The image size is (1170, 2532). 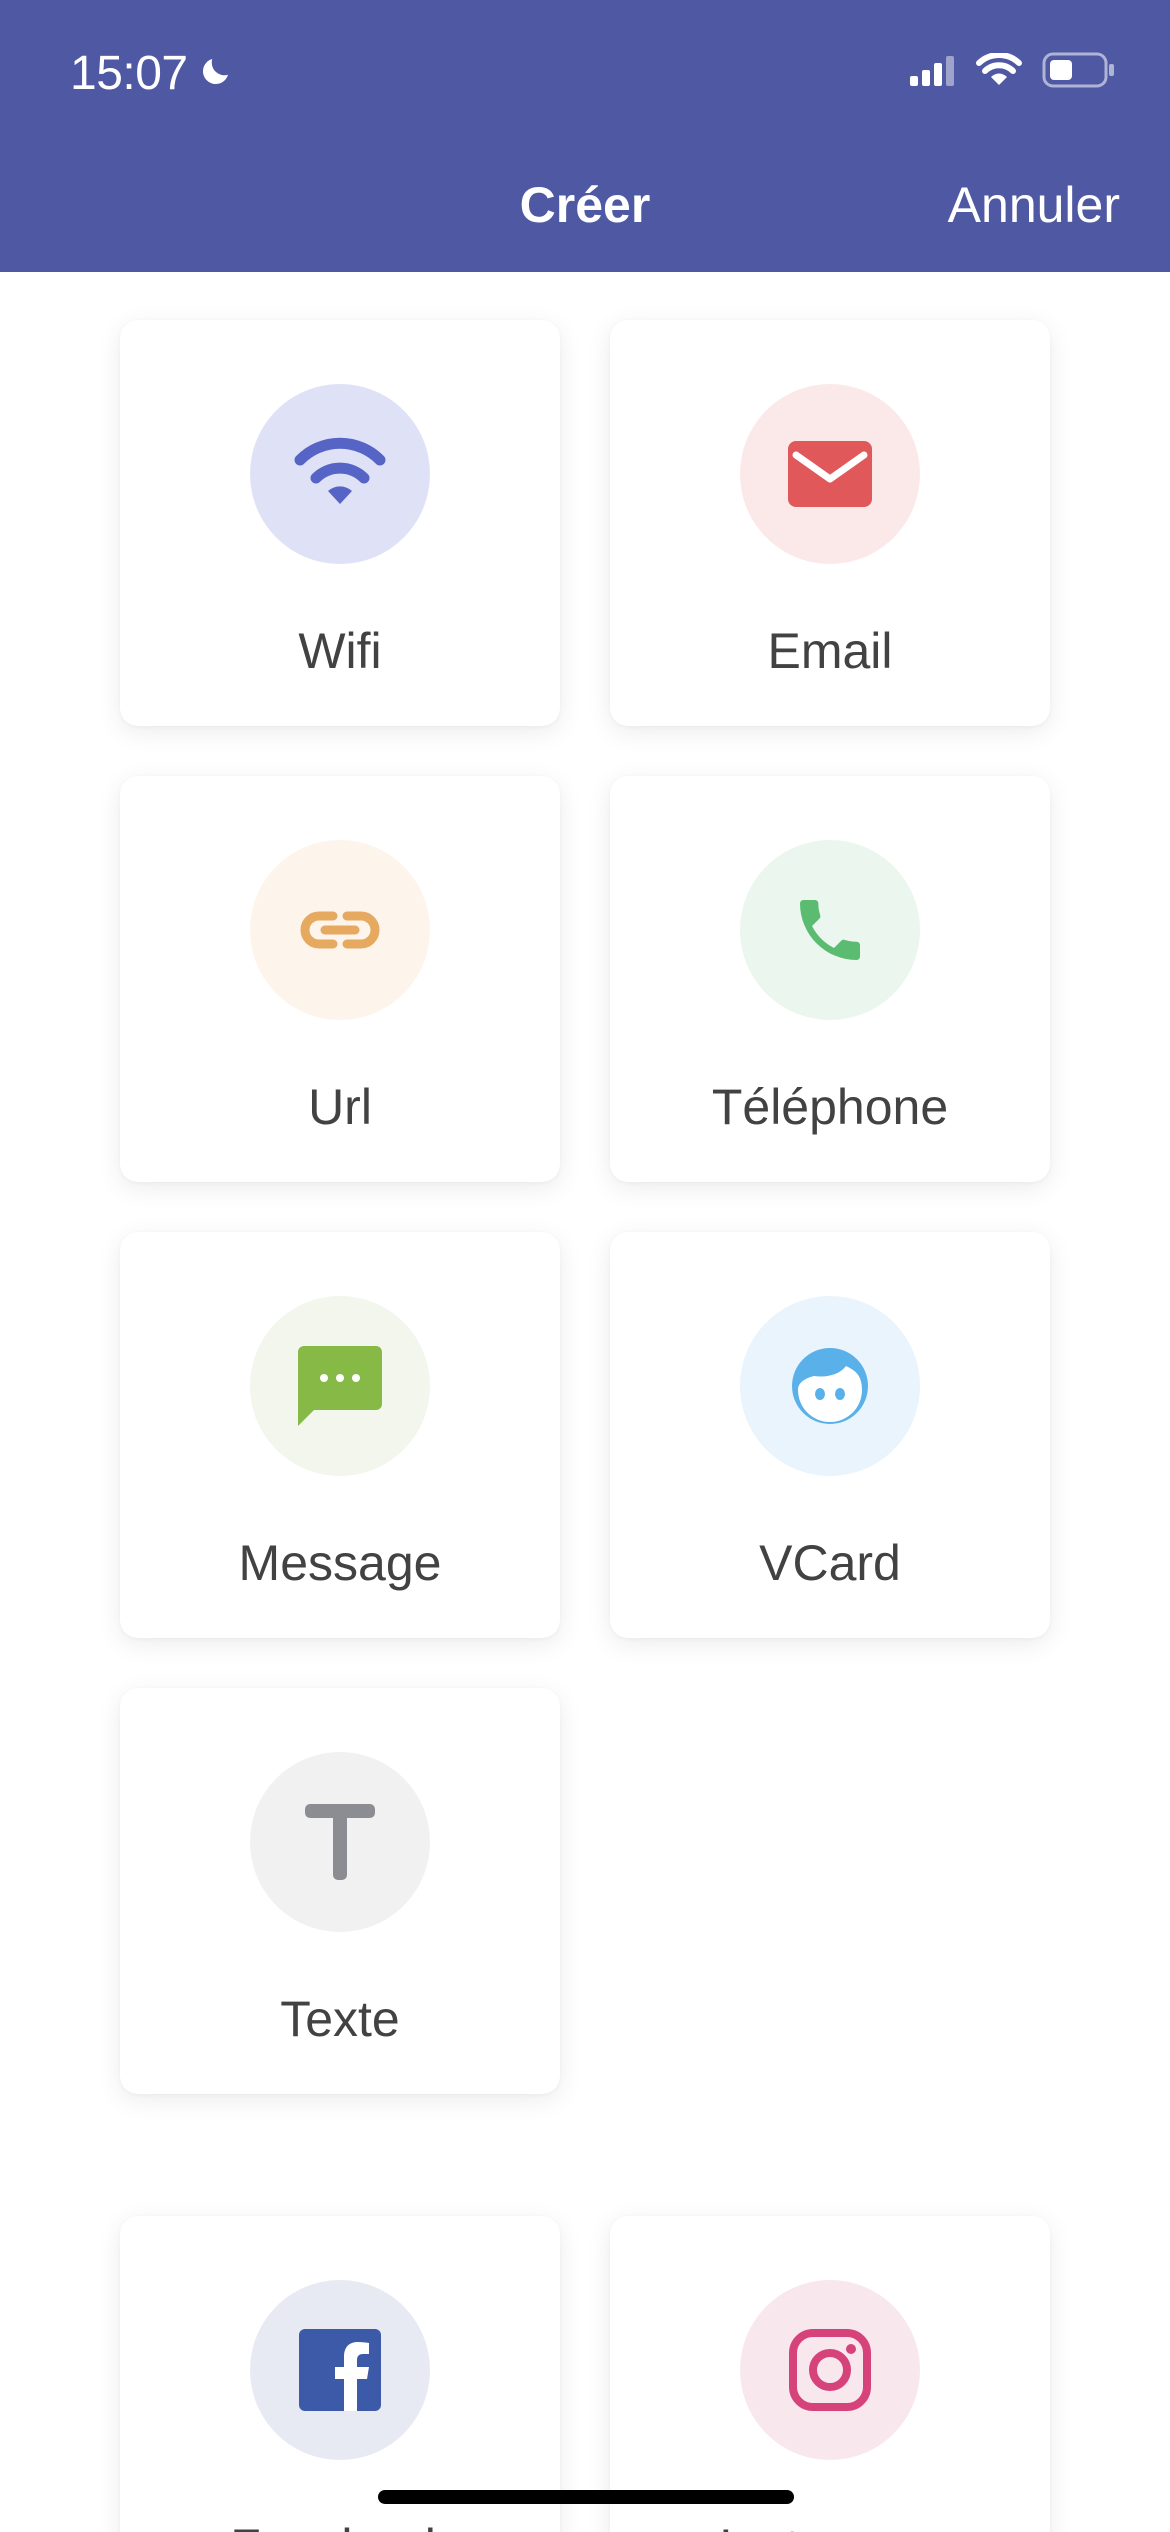 I want to click on create-facebook-card: Facebook, so click(x=340, y=2374).